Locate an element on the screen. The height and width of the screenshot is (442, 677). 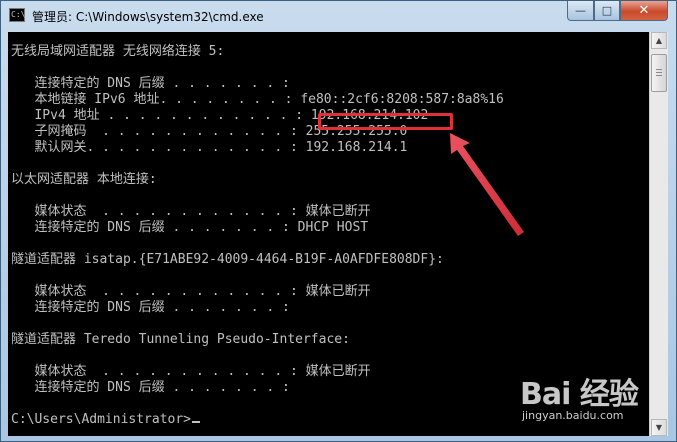
window-title: 管理员: C:\Windows\system32\cmd.exe is located at coordinates (148, 17).